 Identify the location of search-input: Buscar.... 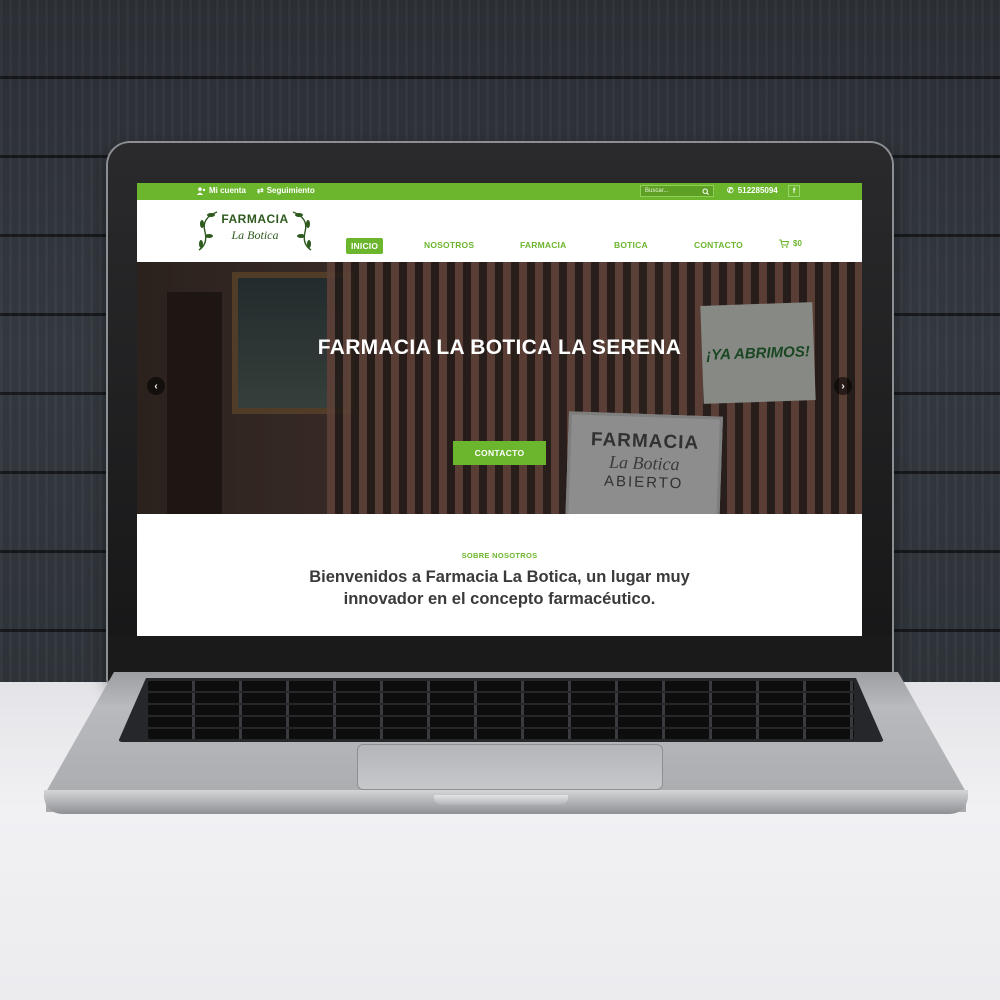
(656, 191).